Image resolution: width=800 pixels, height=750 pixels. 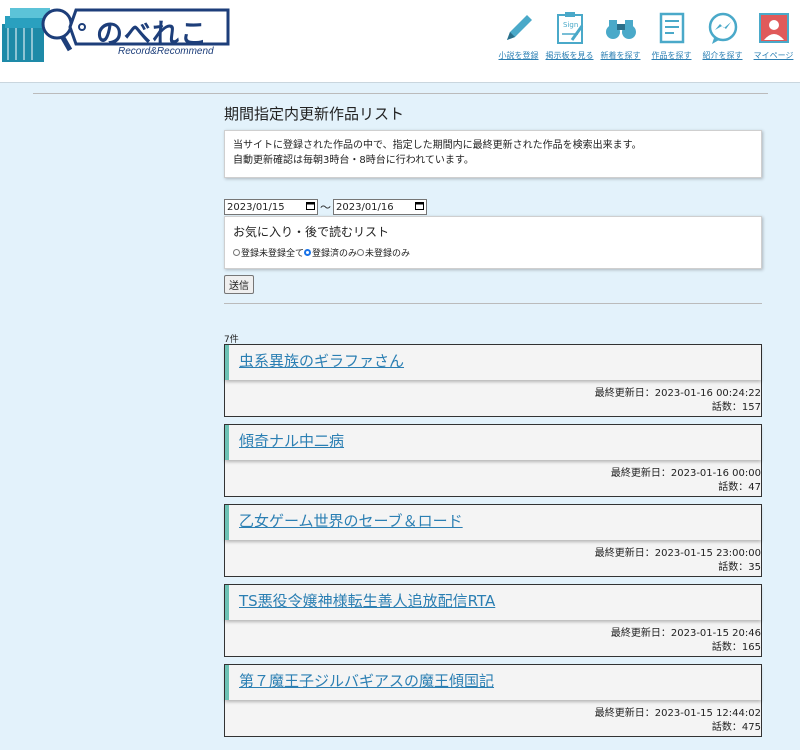 I want to click on document-icon, so click(x=672, y=28).